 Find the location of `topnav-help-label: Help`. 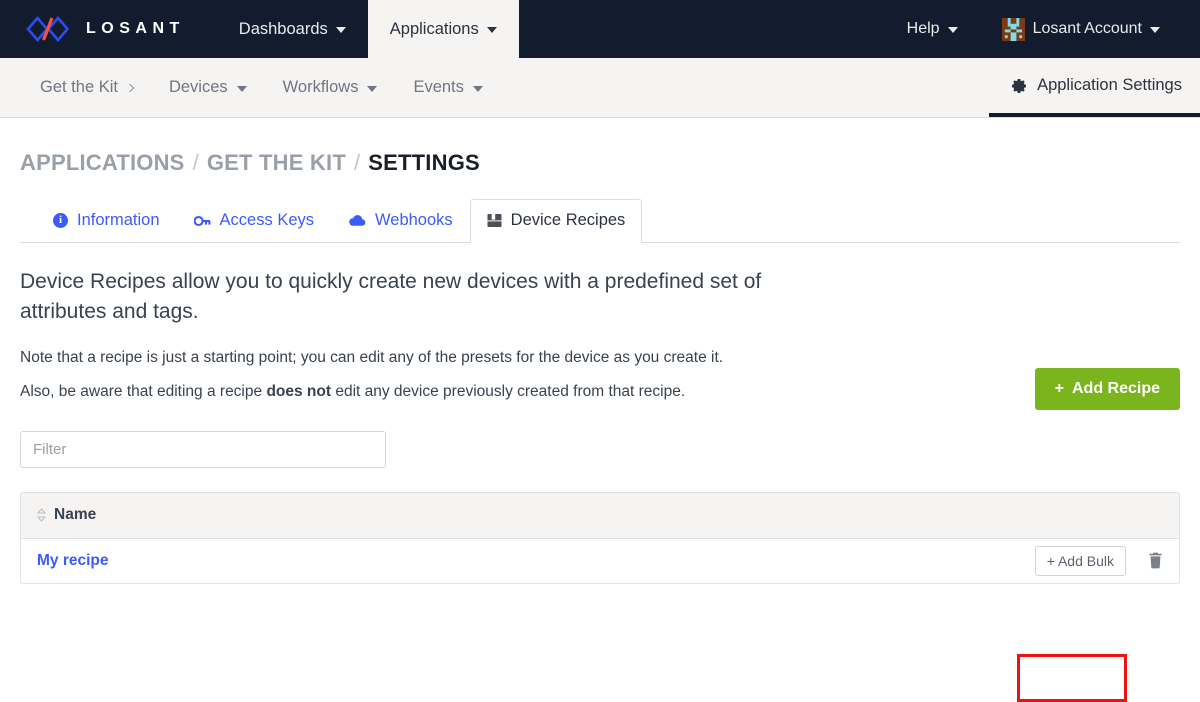

topnav-help-label: Help is located at coordinates (923, 28).